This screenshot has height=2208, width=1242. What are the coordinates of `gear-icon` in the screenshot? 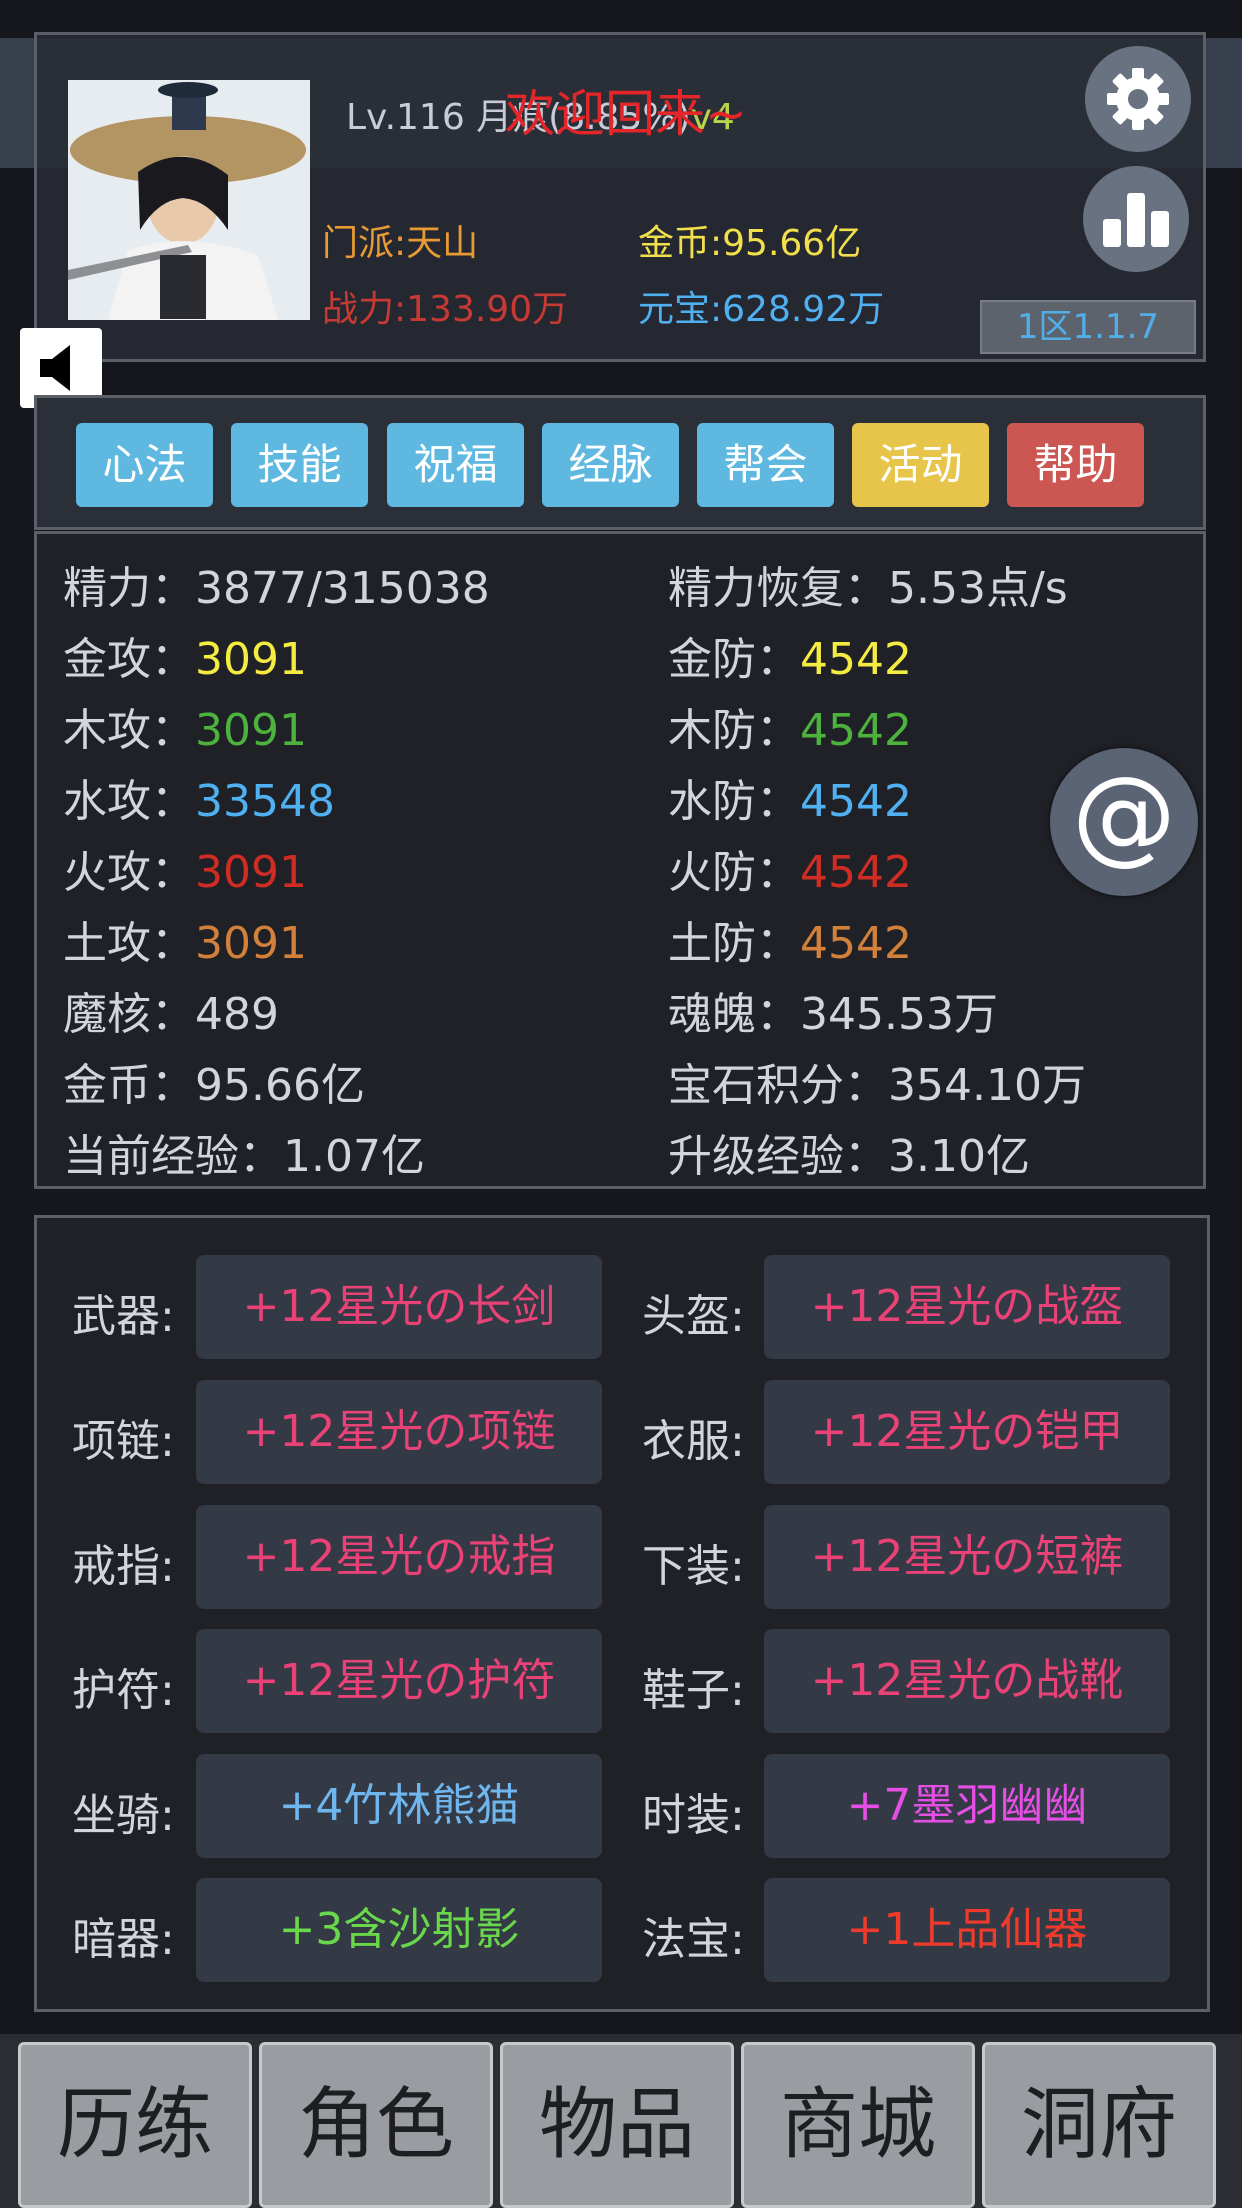 It's located at (1138, 99).